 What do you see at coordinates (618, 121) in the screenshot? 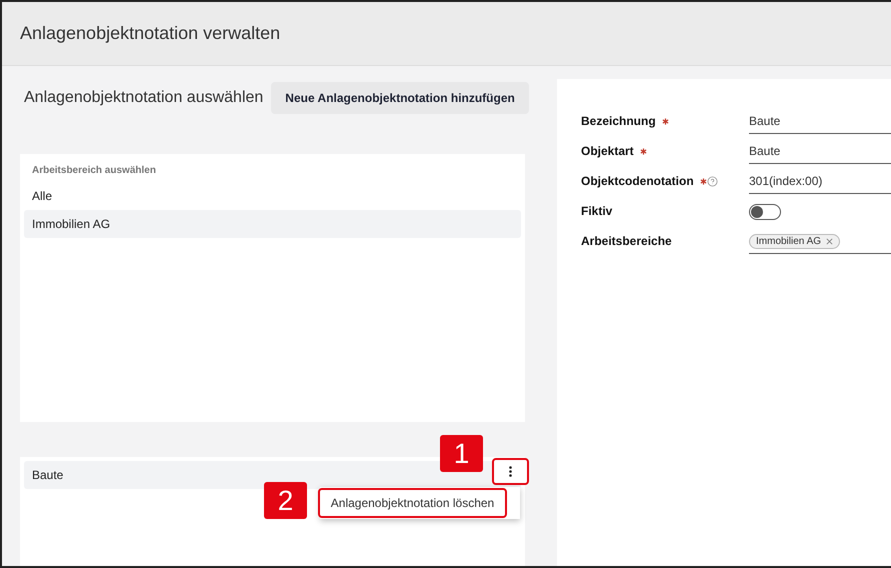
I see `field-label: Bezeichnung` at bounding box center [618, 121].